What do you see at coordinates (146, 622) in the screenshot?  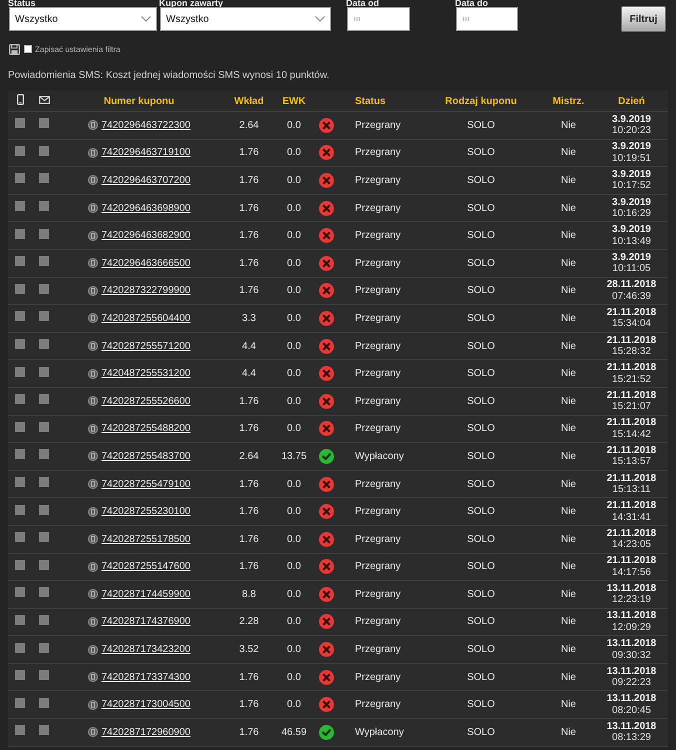 I see `coupon-number-link: 7420287174376900` at bounding box center [146, 622].